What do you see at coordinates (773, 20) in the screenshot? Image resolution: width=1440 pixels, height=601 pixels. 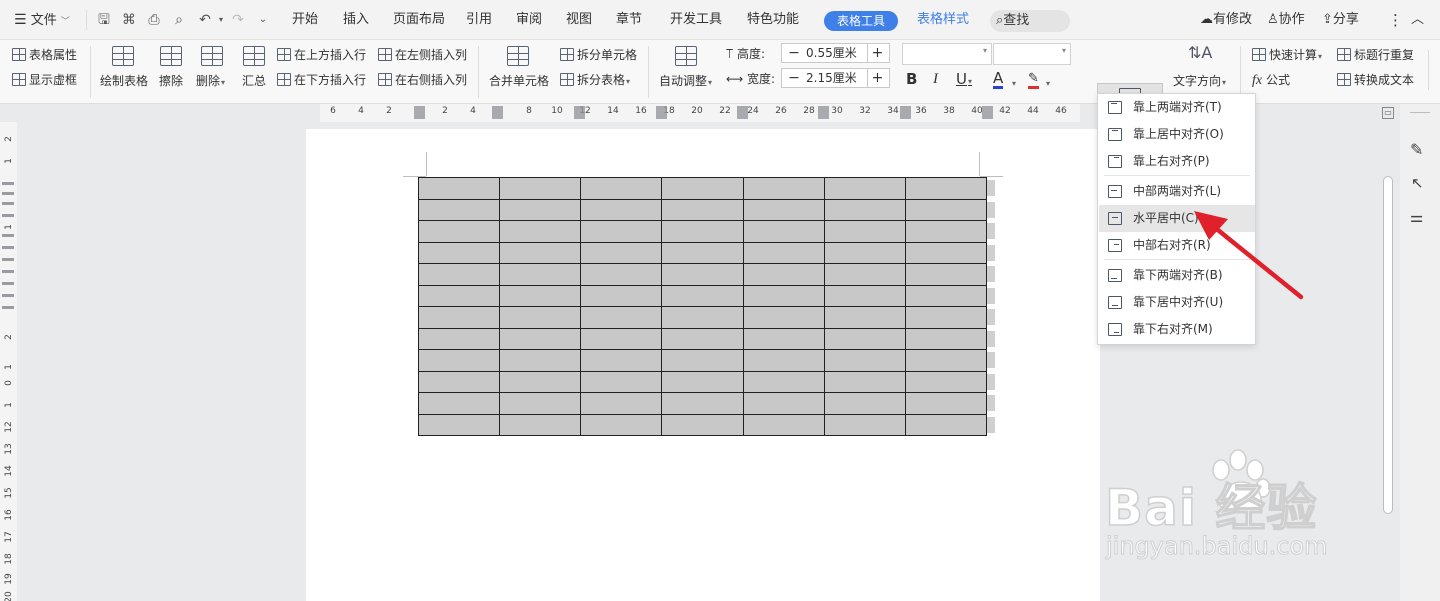 I see `tab-special: 特色功能` at bounding box center [773, 20].